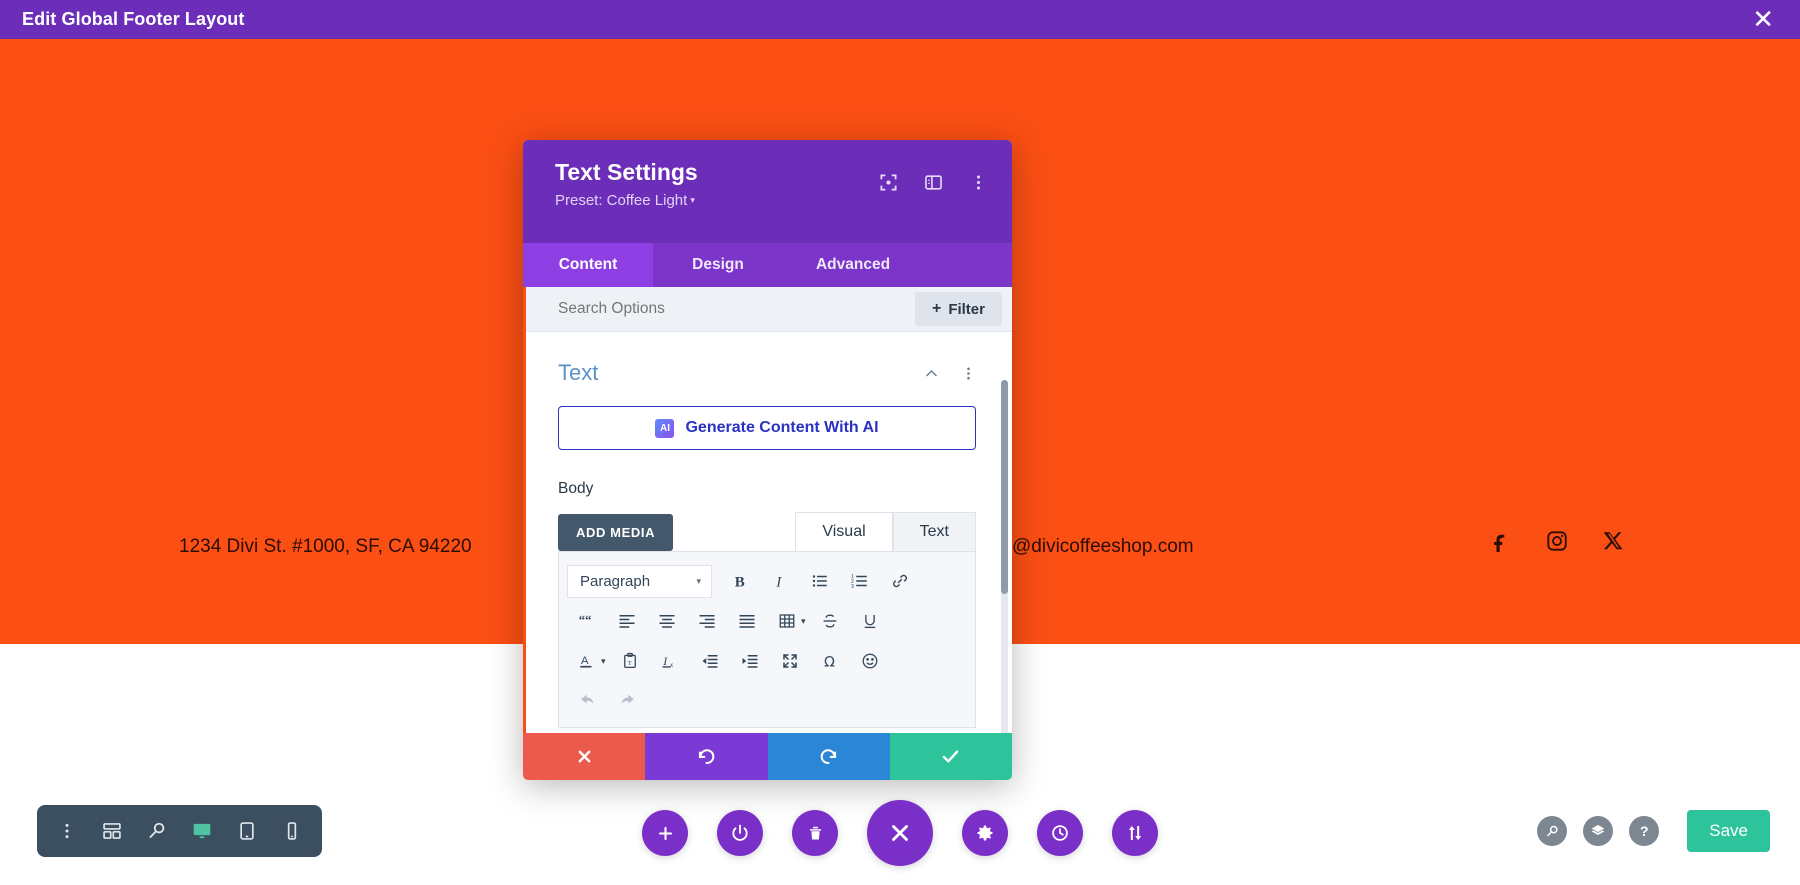 This screenshot has width=1800, height=885. What do you see at coordinates (202, 831) in the screenshot?
I see `desktop-view-icon` at bounding box center [202, 831].